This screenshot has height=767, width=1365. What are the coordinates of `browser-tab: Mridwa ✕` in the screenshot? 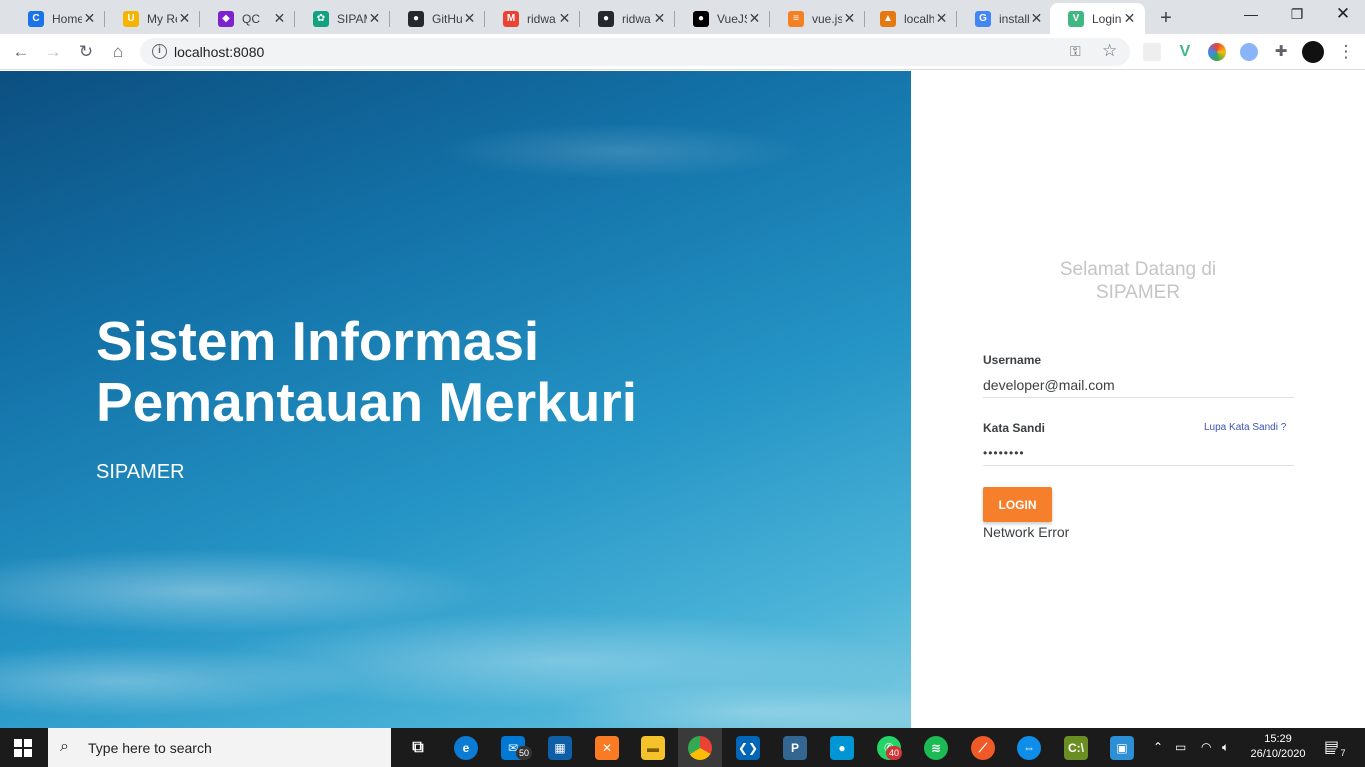 It's located at (532, 18).